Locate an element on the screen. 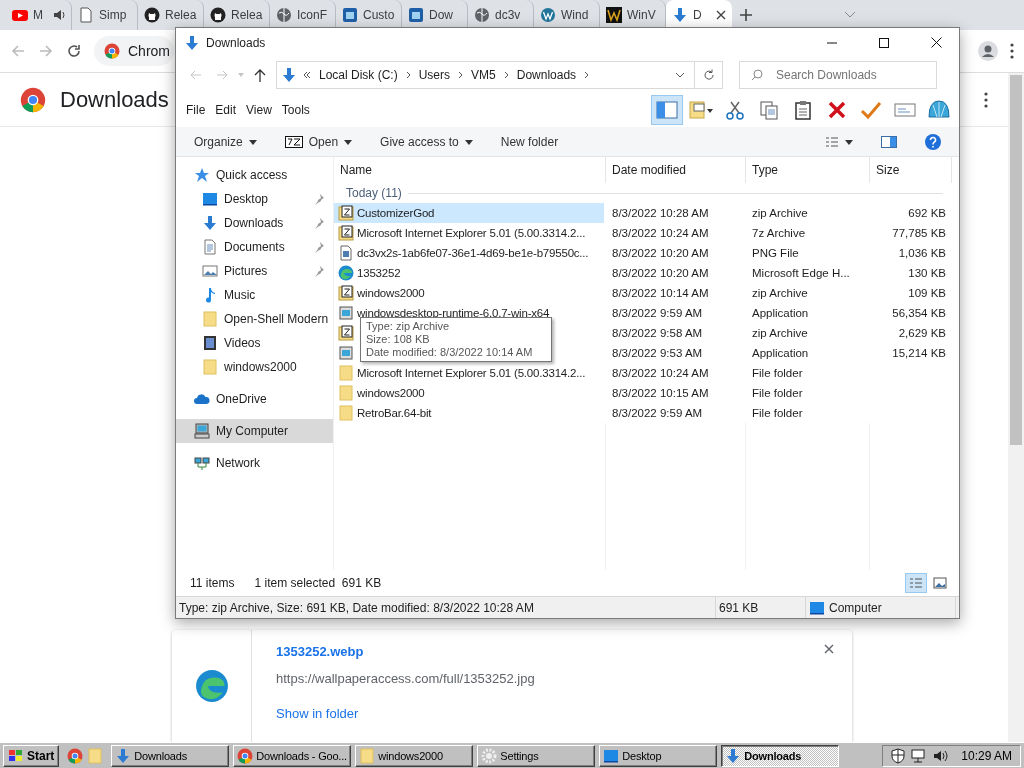 The image size is (1024, 768). table-cell-text: 77,785 KB is located at coordinates (919, 233).